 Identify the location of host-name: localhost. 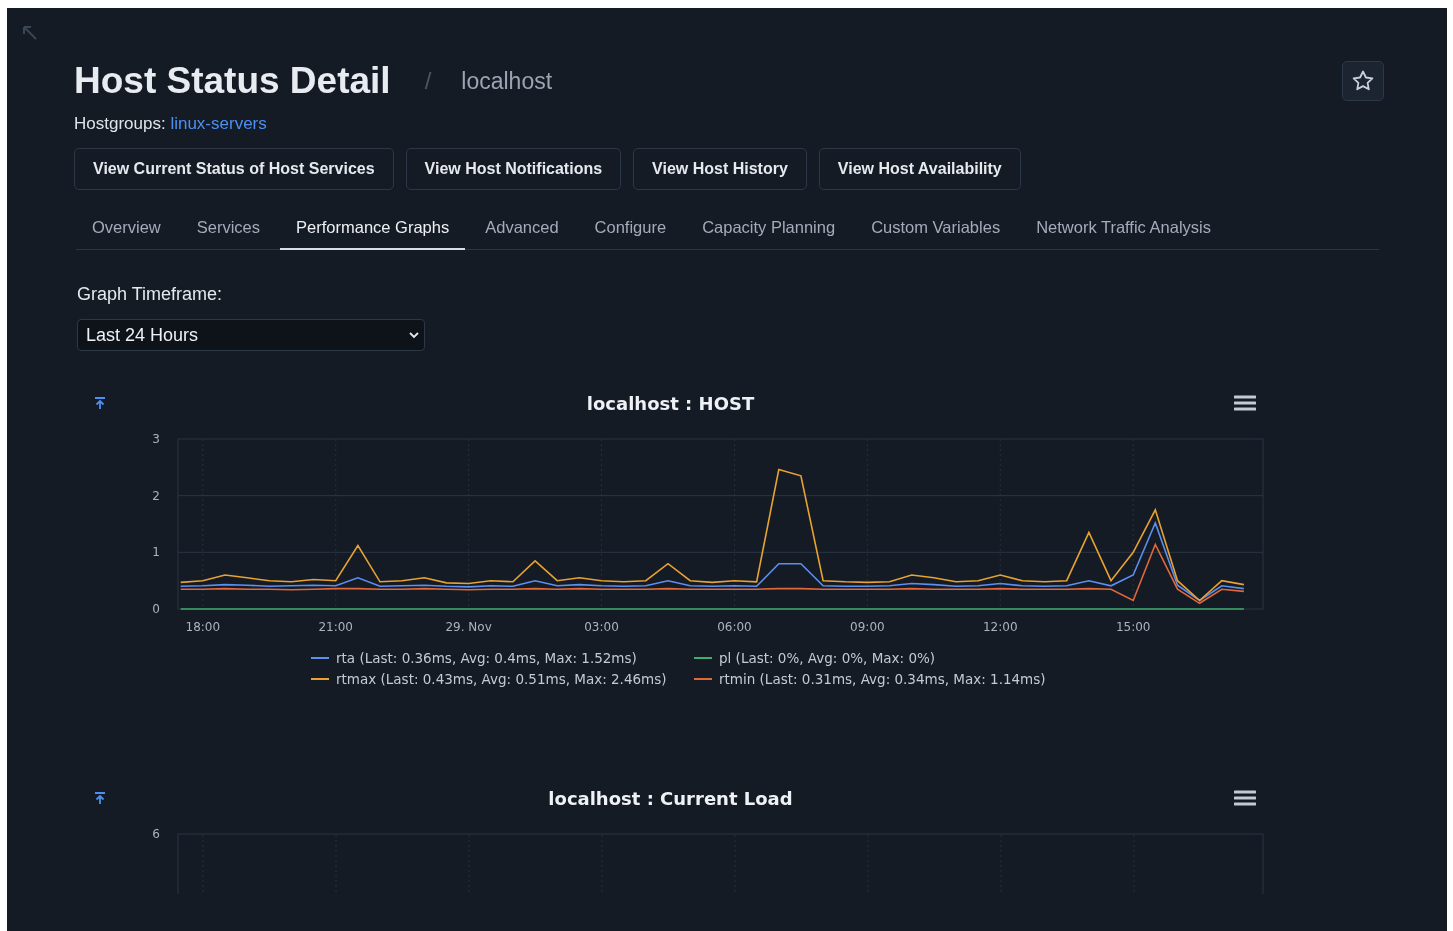
(507, 81).